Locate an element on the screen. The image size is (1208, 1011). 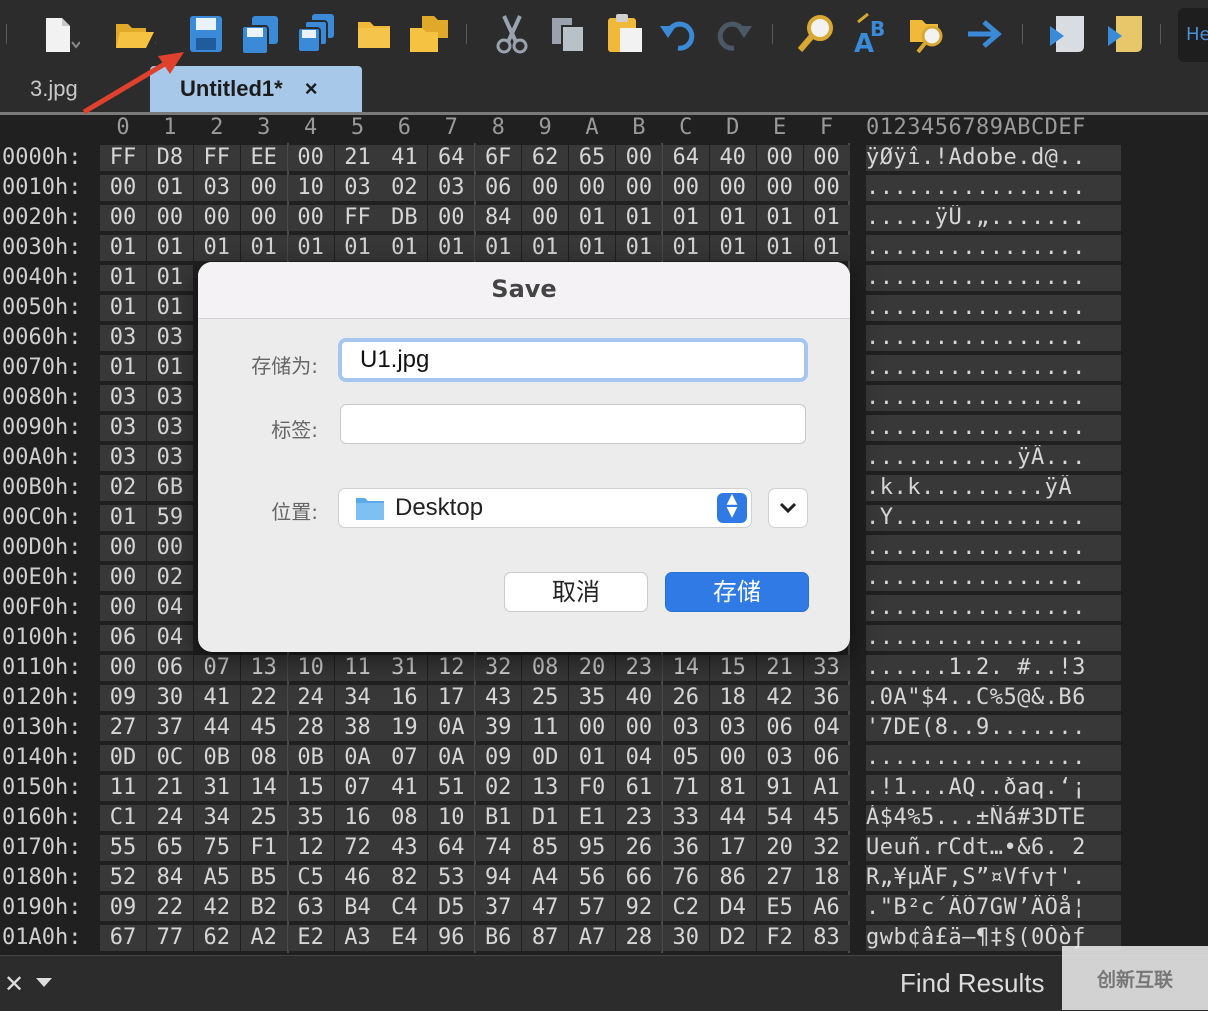
hex-byte: 64 is located at coordinates (451, 158).